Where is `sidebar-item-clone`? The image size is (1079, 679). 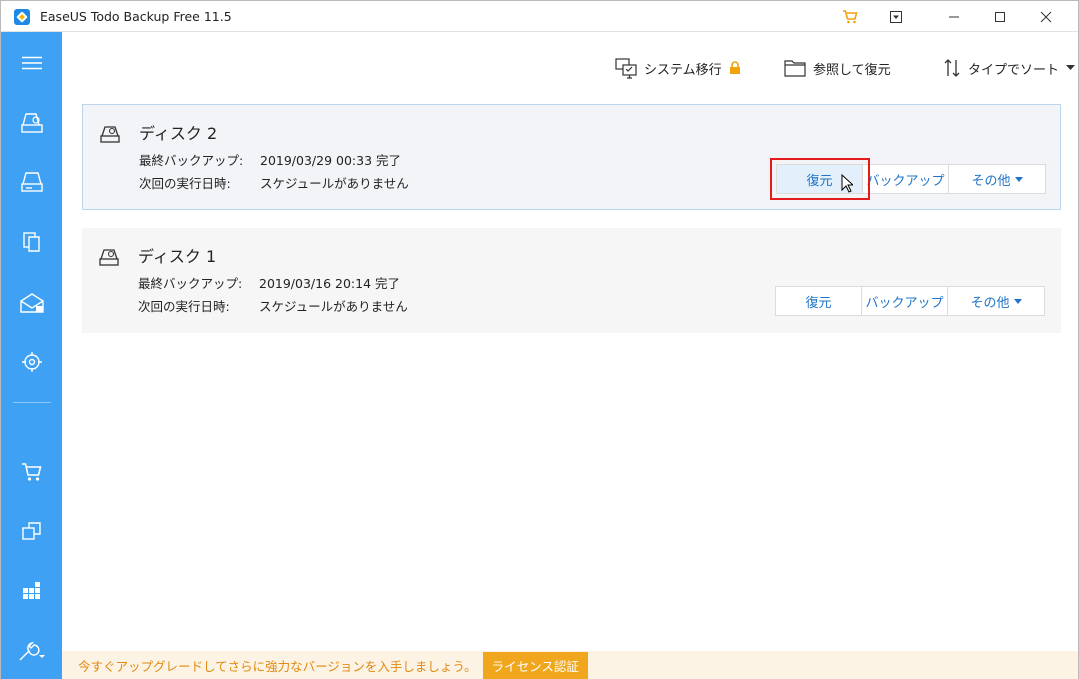 sidebar-item-clone is located at coordinates (31, 531).